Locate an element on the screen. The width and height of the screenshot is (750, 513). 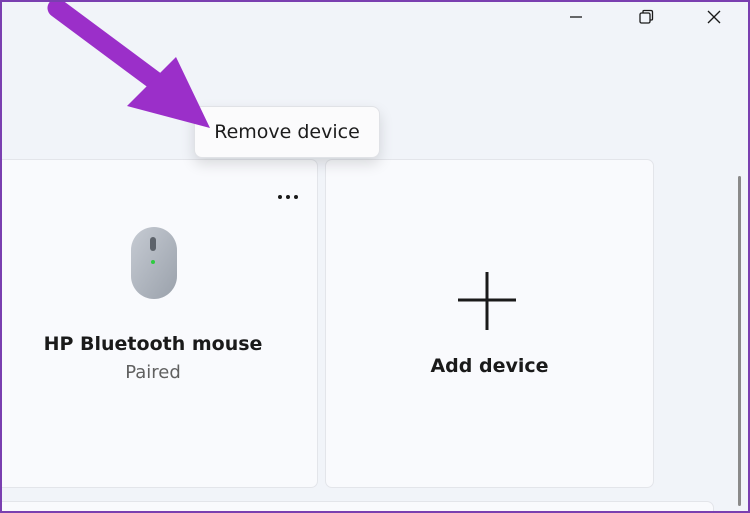
restore-icon is located at coordinates (646, 16).